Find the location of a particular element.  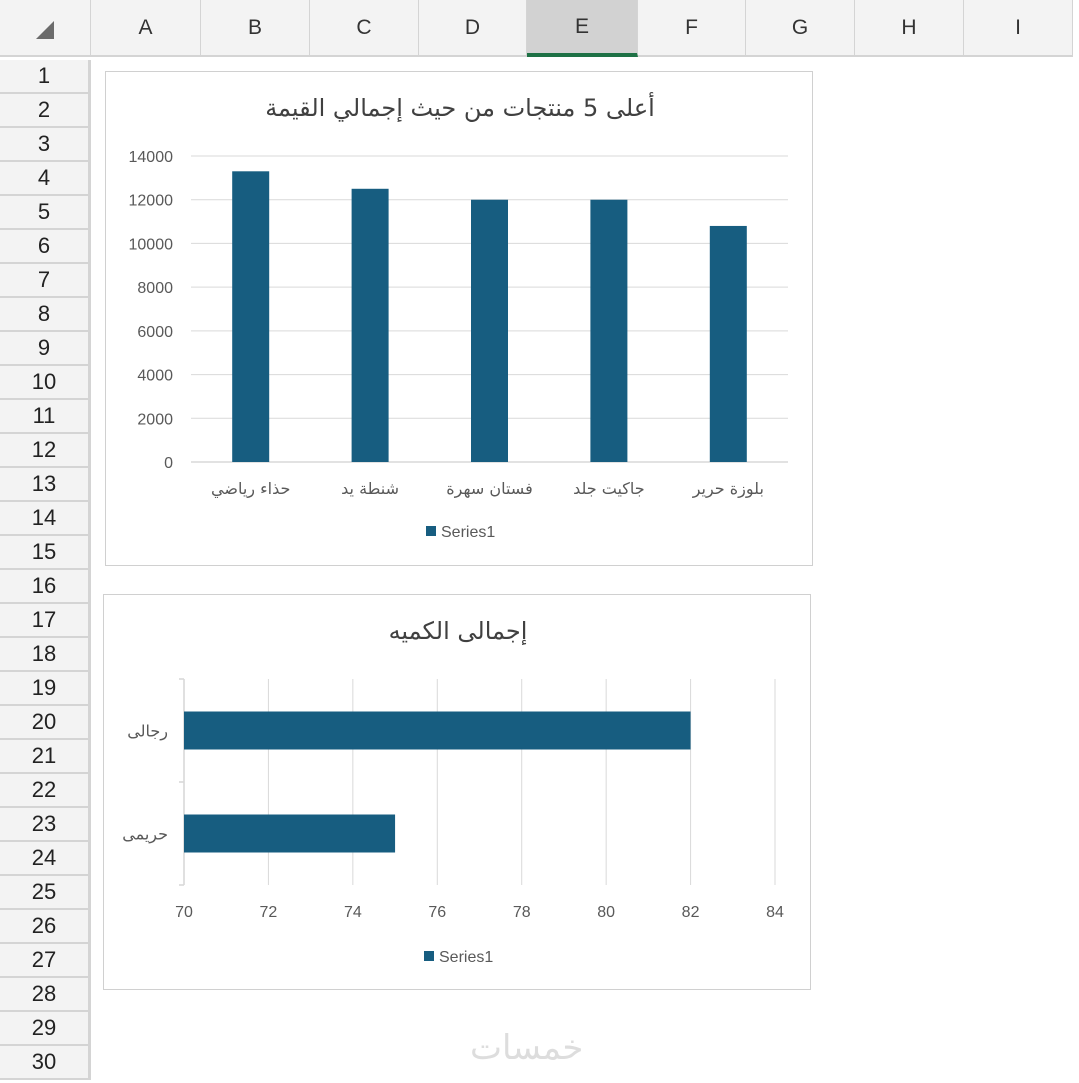

row-header-7: 7 is located at coordinates (45, 281).